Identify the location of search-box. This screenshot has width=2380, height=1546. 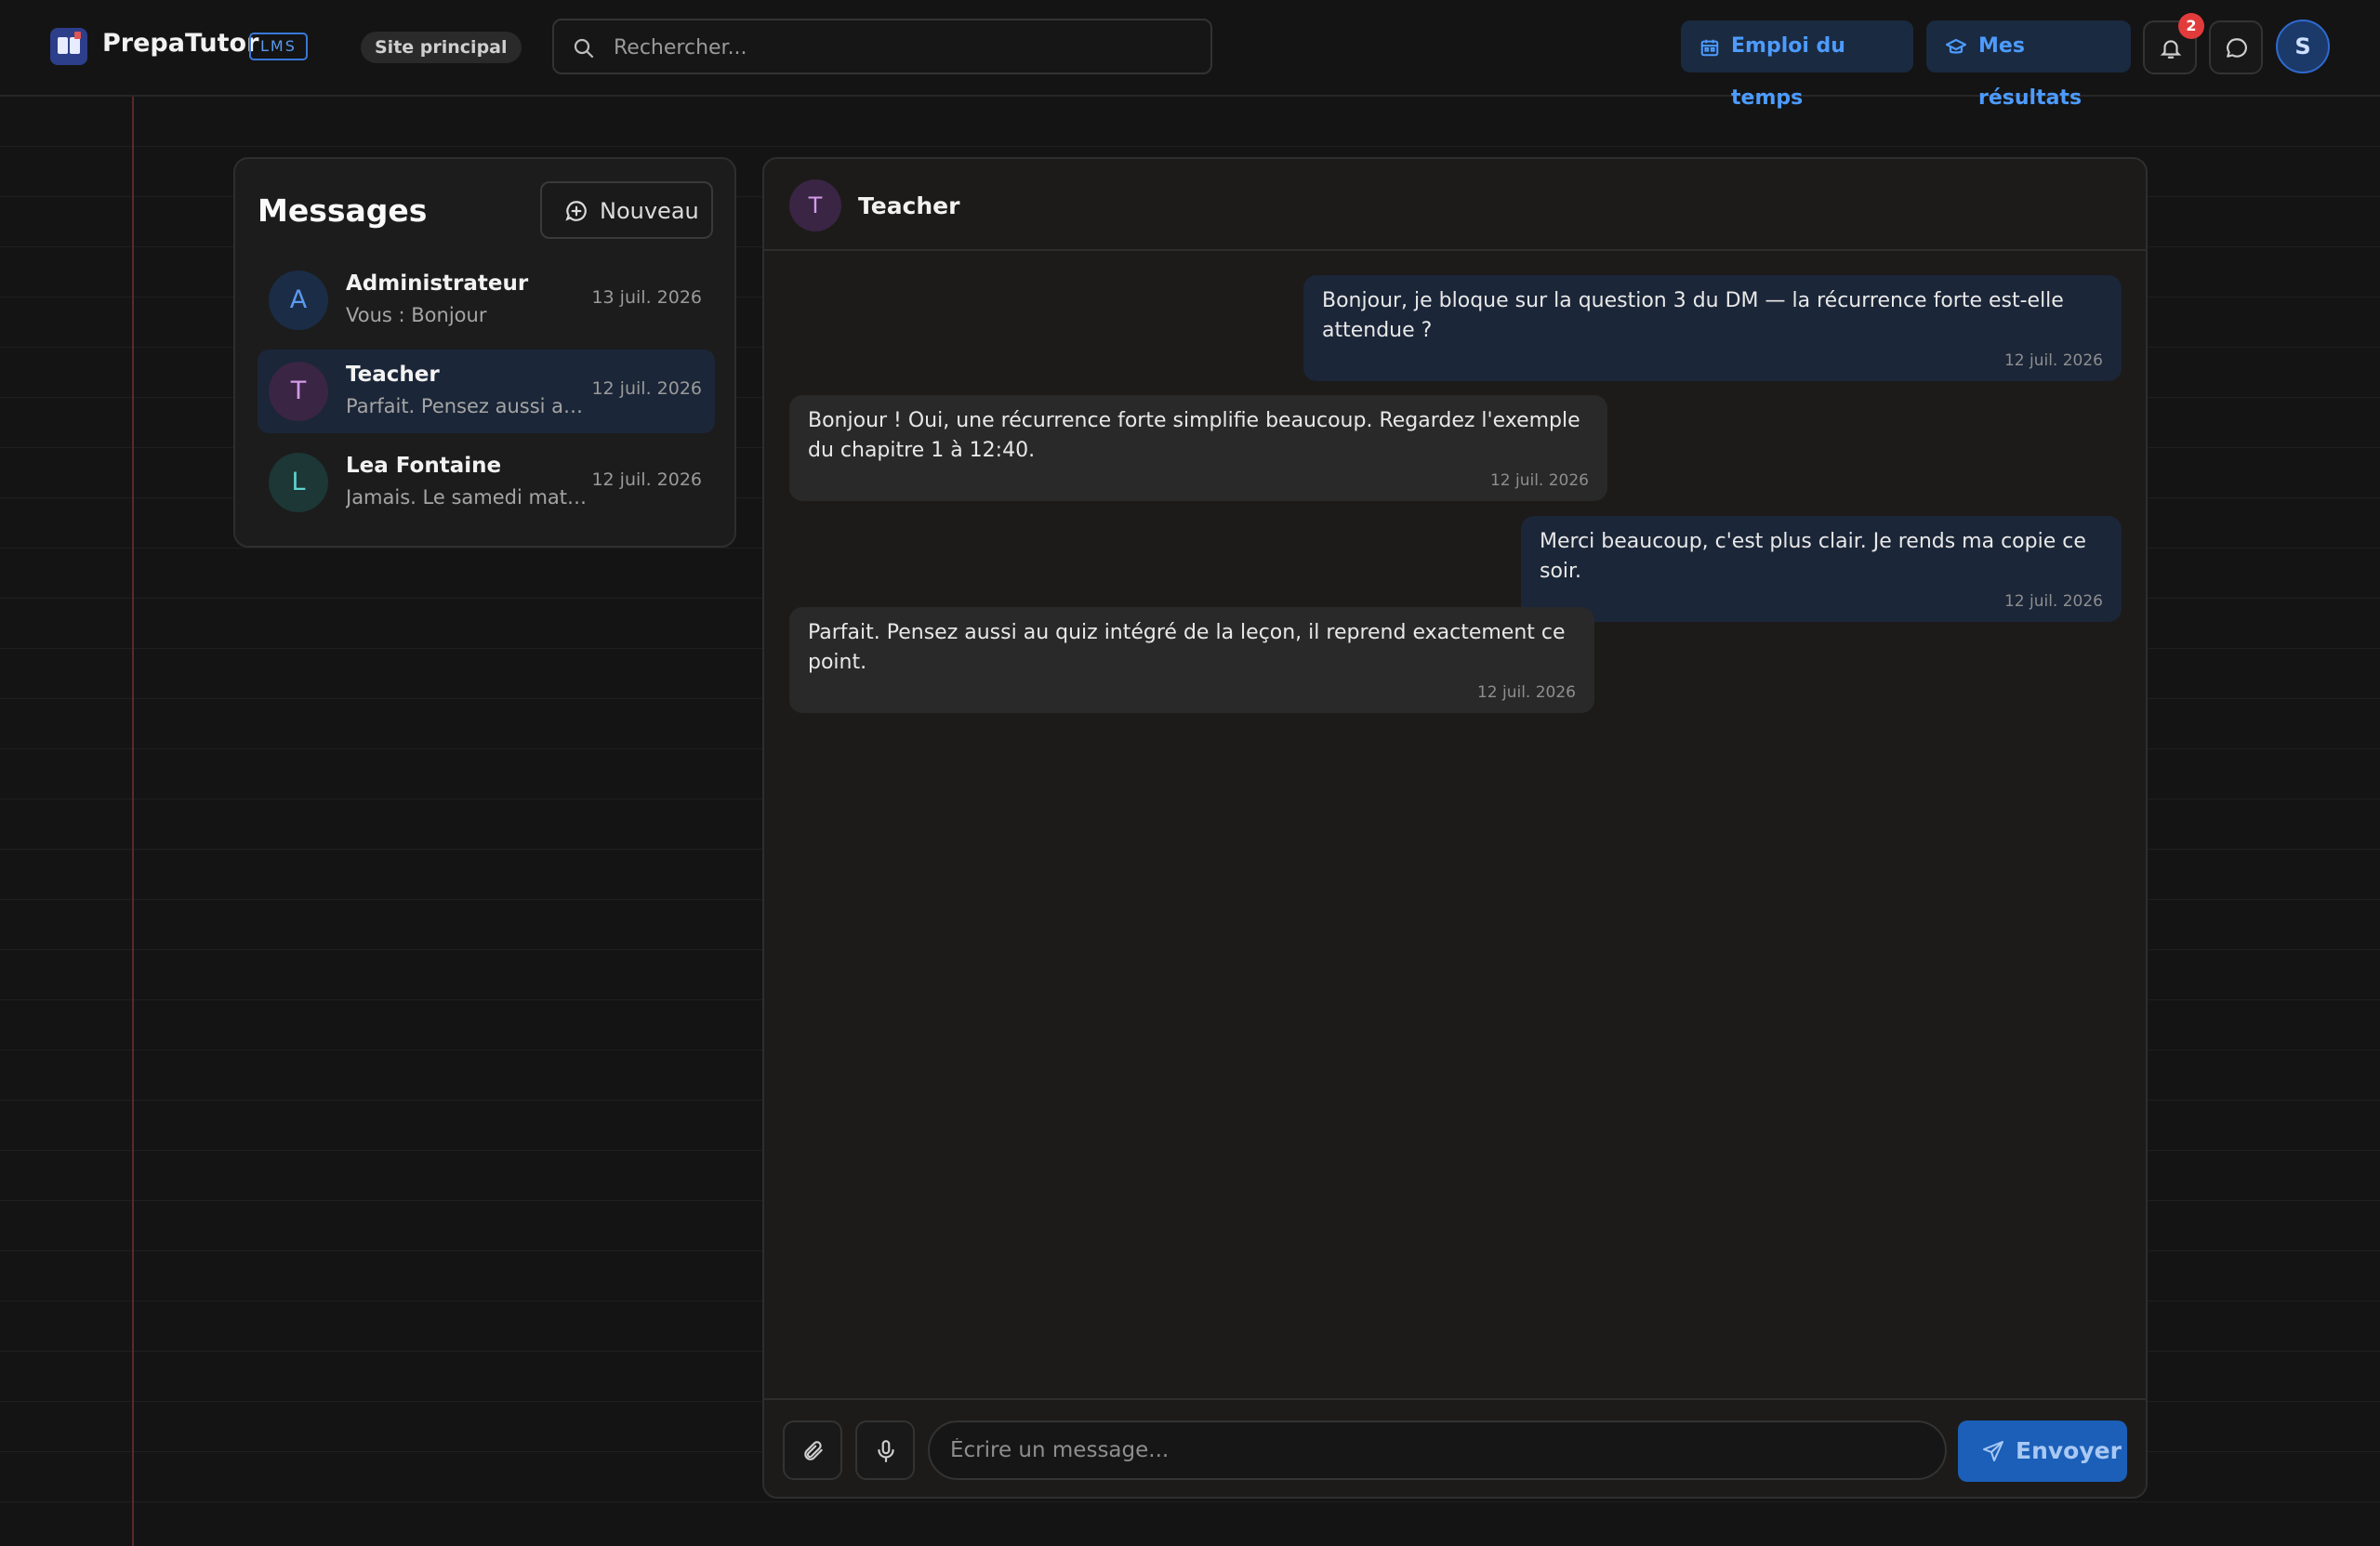
(882, 46).